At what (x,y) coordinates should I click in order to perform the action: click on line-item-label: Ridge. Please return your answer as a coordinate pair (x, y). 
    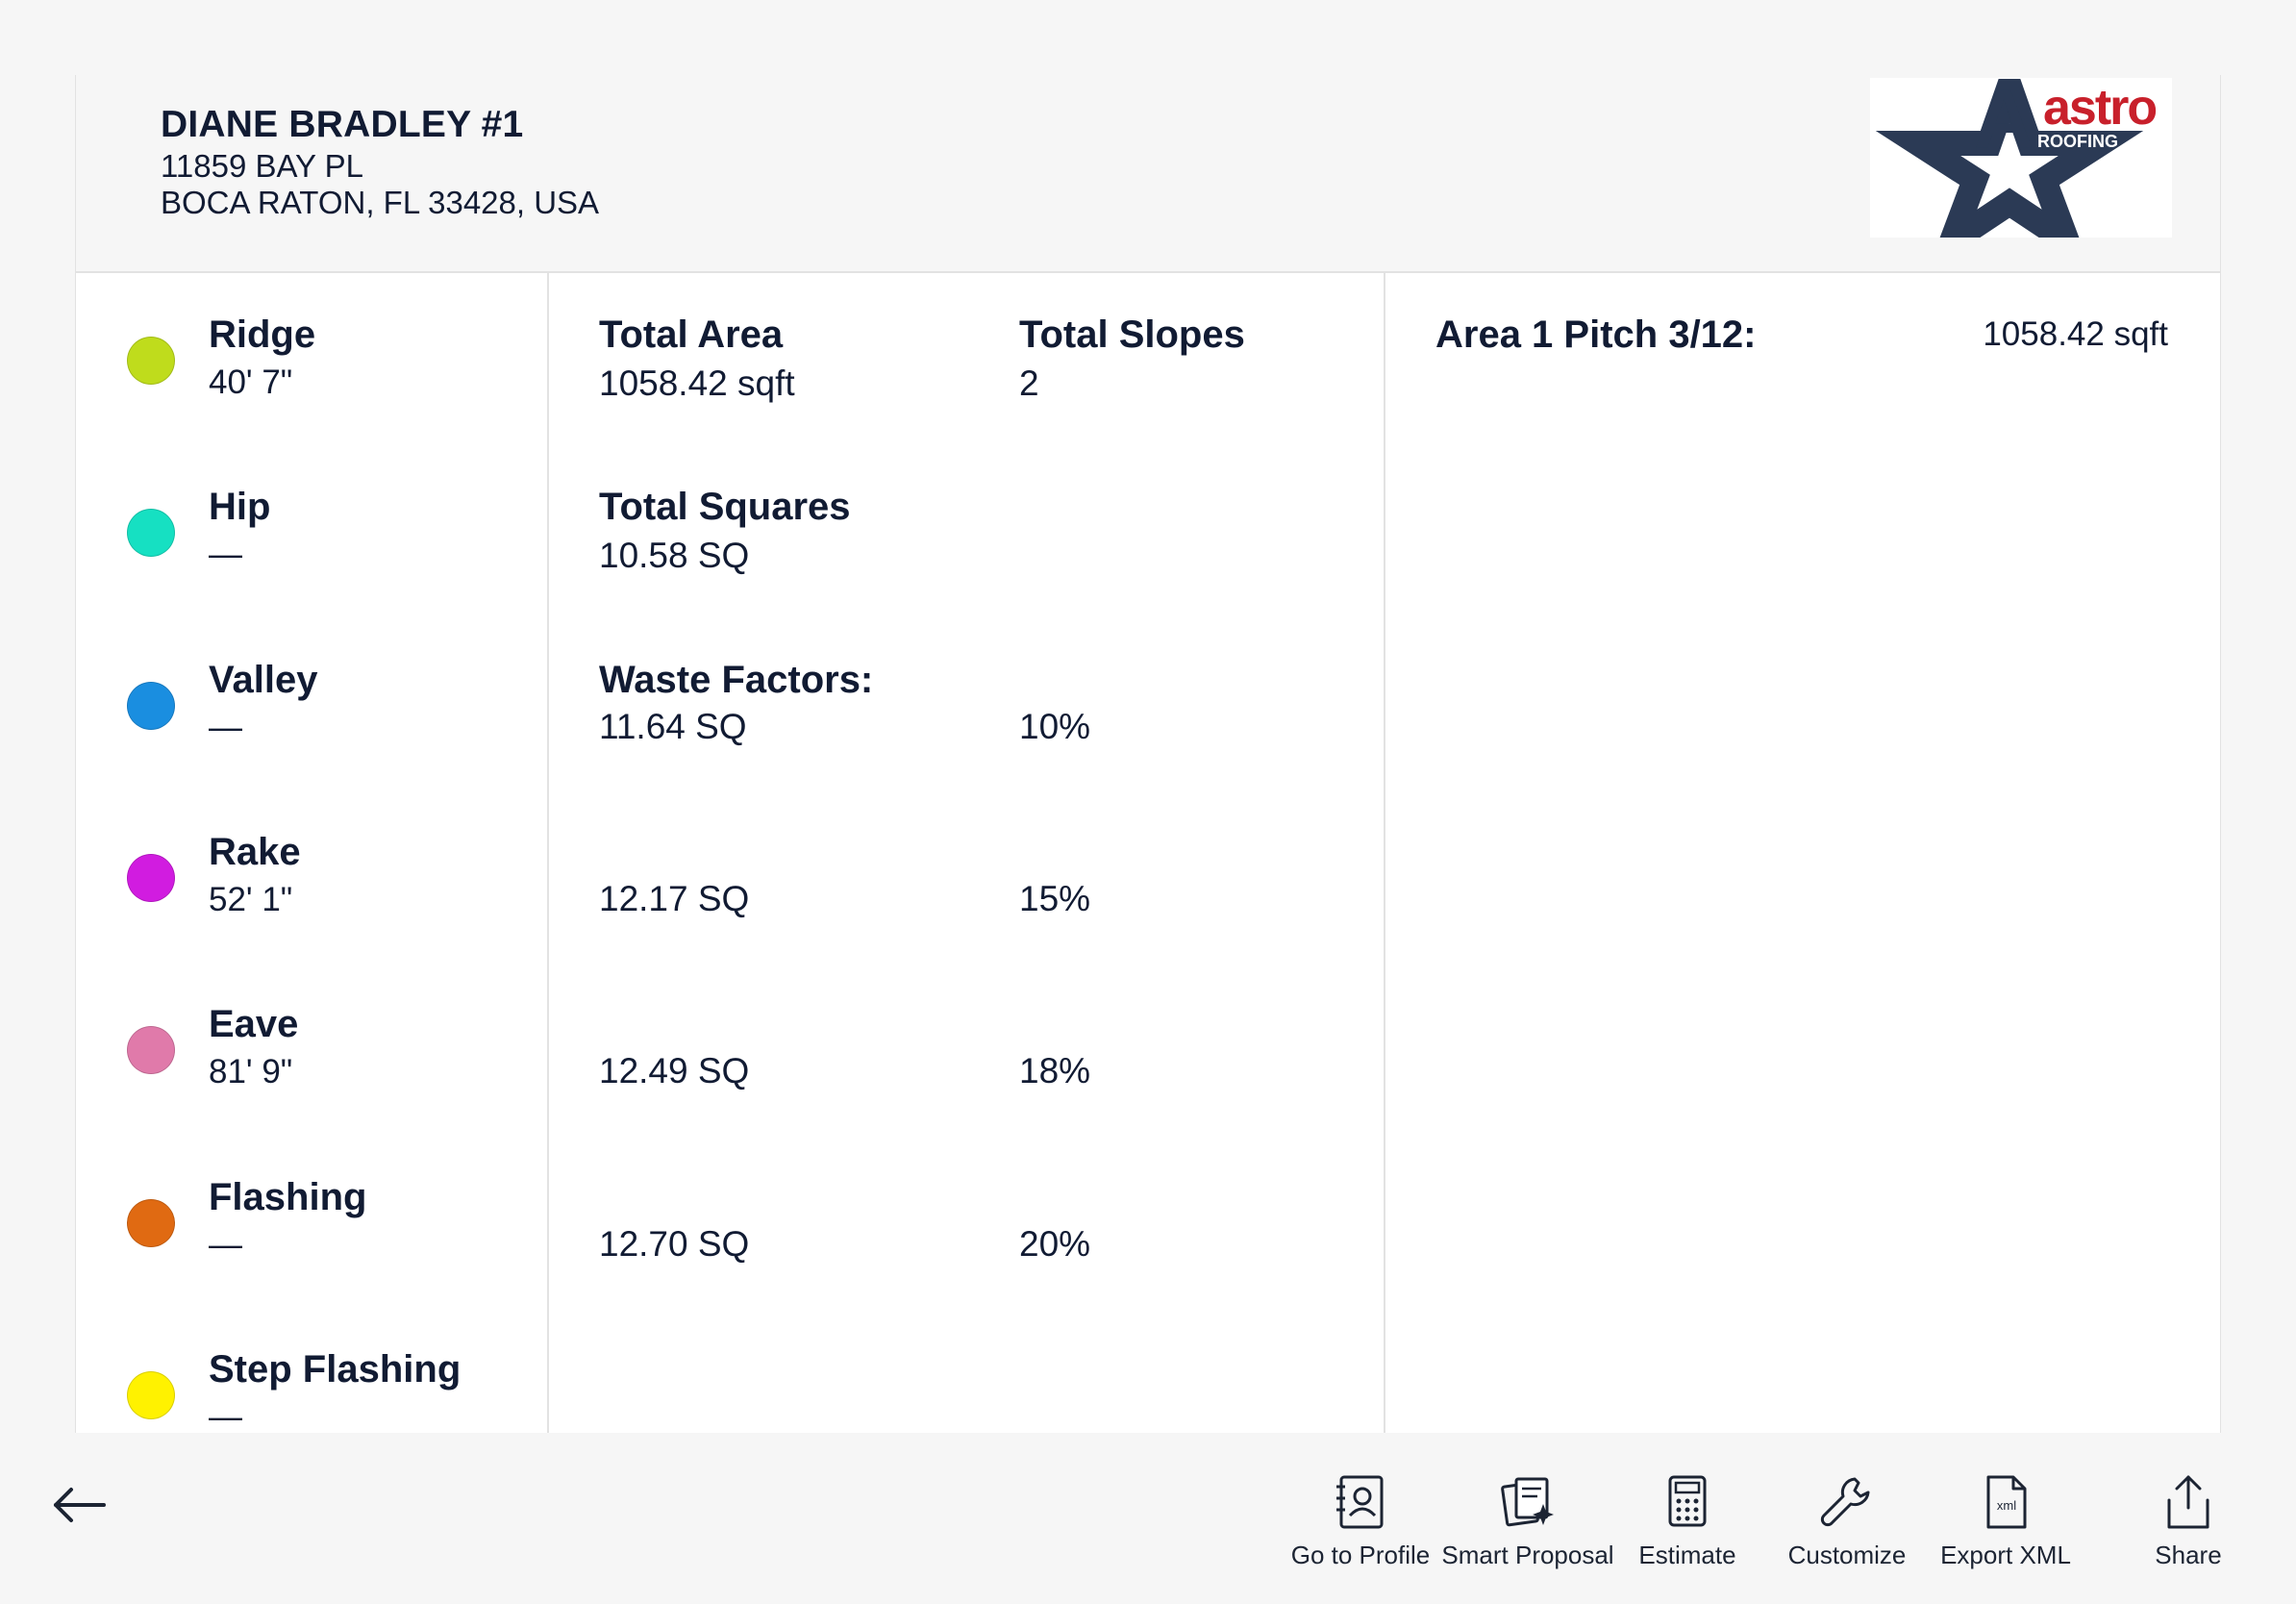
    Looking at the image, I should click on (262, 334).